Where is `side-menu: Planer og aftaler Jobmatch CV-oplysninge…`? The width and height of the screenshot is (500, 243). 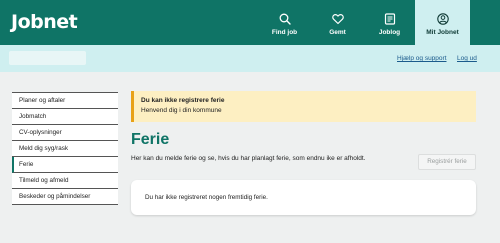
side-menu: Planer og aftaler Jobmatch CV-oplysninge… is located at coordinates (65, 148).